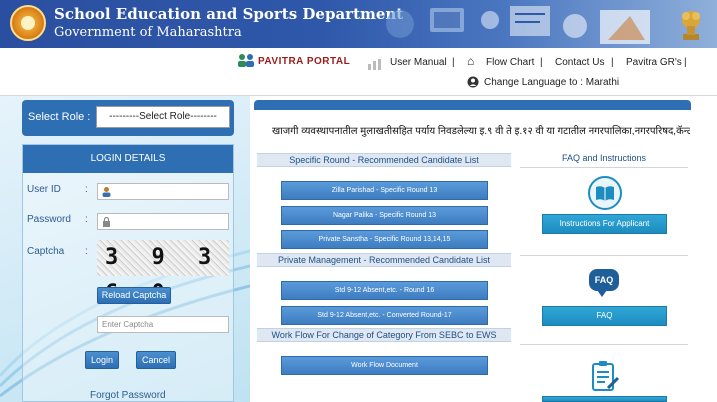  I want to click on lock-icon, so click(106, 221).